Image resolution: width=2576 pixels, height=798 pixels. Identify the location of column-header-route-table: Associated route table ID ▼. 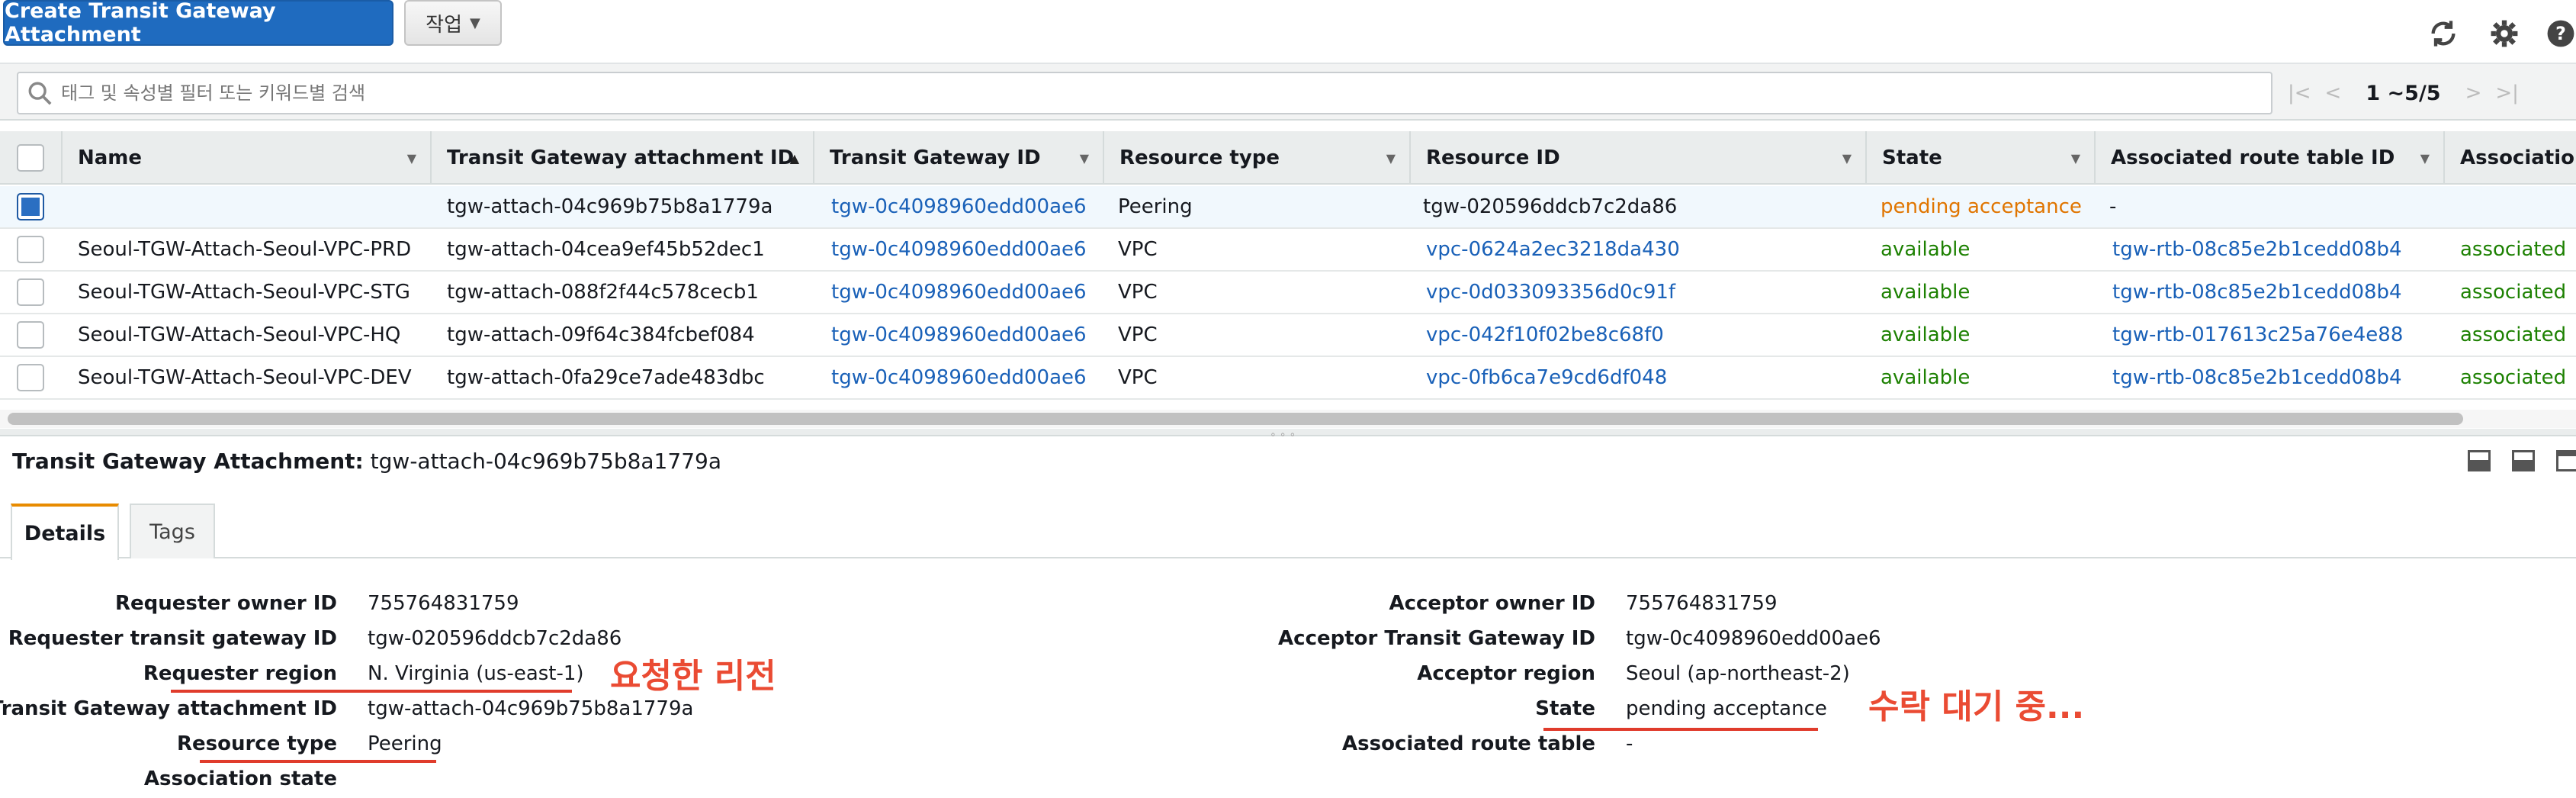
(2268, 158).